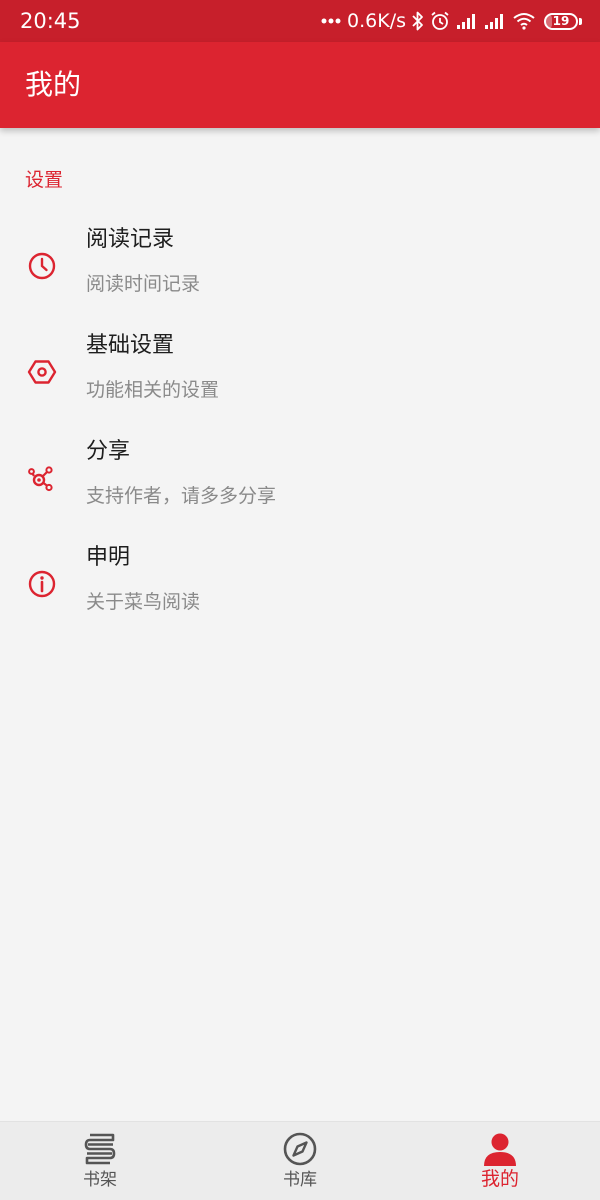 Image resolution: width=600 pixels, height=1200 pixels. What do you see at coordinates (42, 372) in the screenshot?
I see `hexagon-nut-icon` at bounding box center [42, 372].